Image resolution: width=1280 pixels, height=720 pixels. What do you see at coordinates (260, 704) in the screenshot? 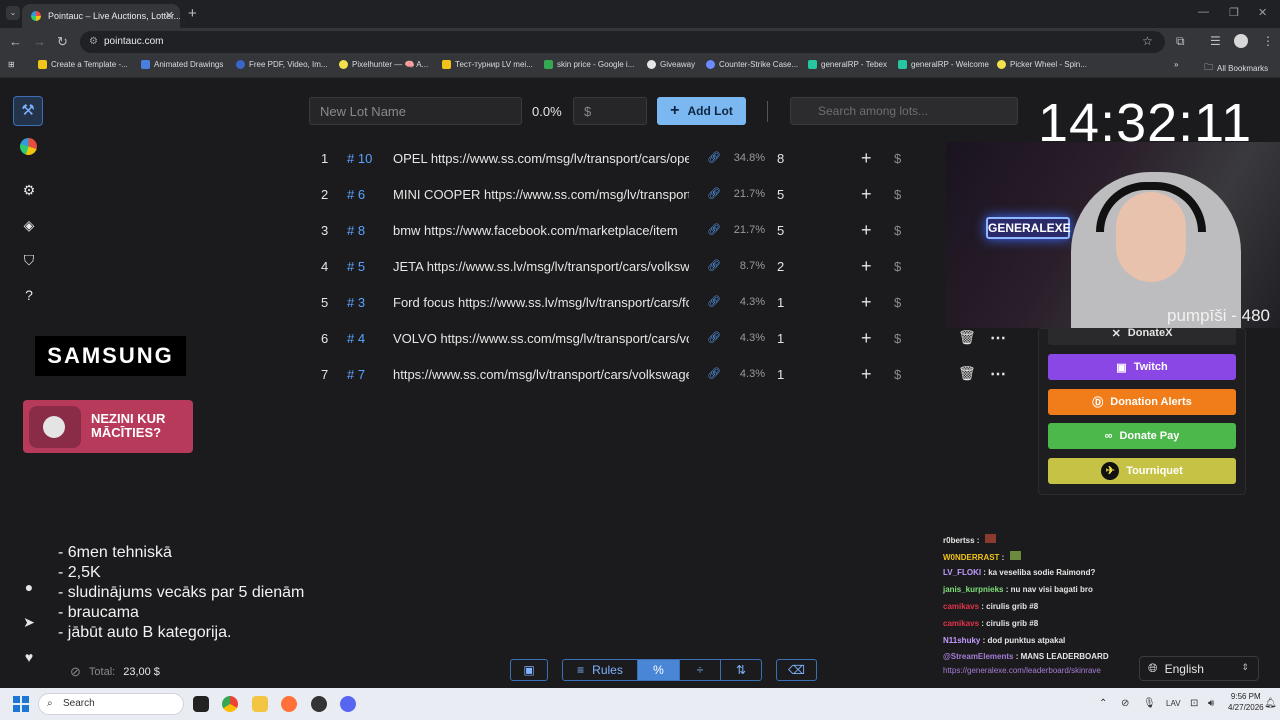
I see `file-explorer-icon` at bounding box center [260, 704].